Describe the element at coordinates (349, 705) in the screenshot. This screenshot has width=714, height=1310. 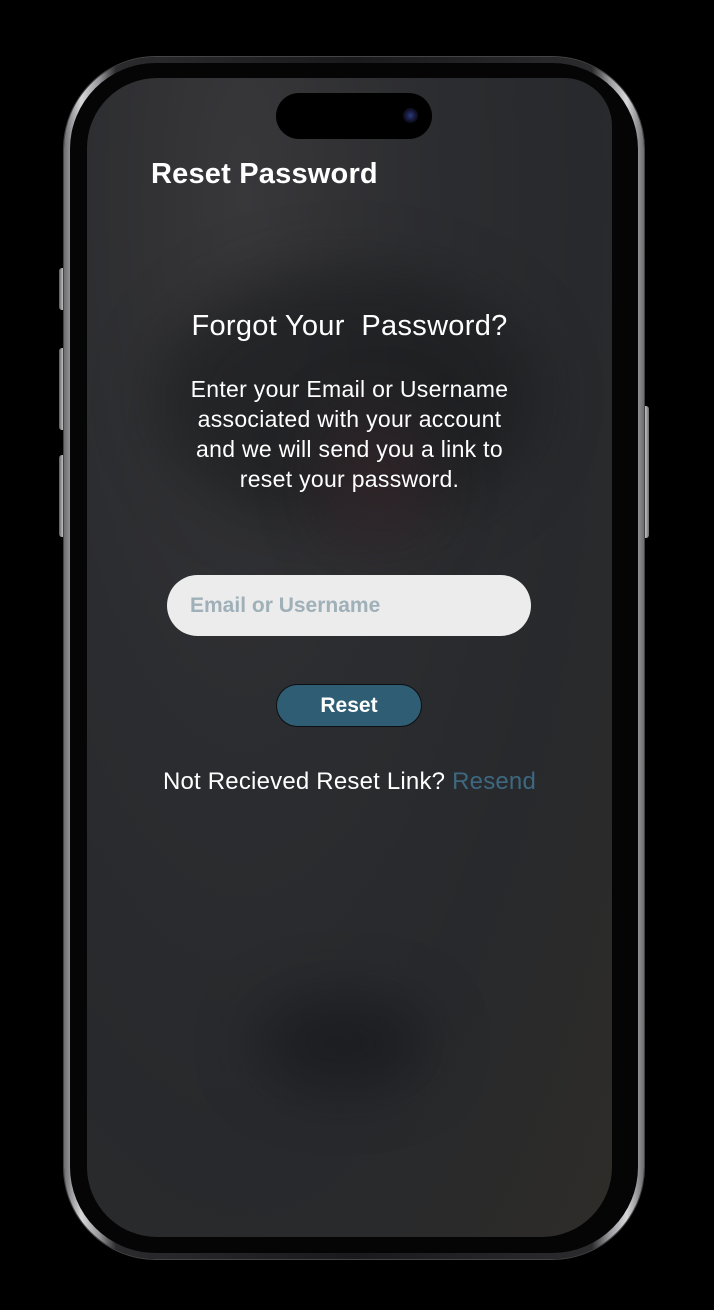
I see `reset-button: Reset` at that location.